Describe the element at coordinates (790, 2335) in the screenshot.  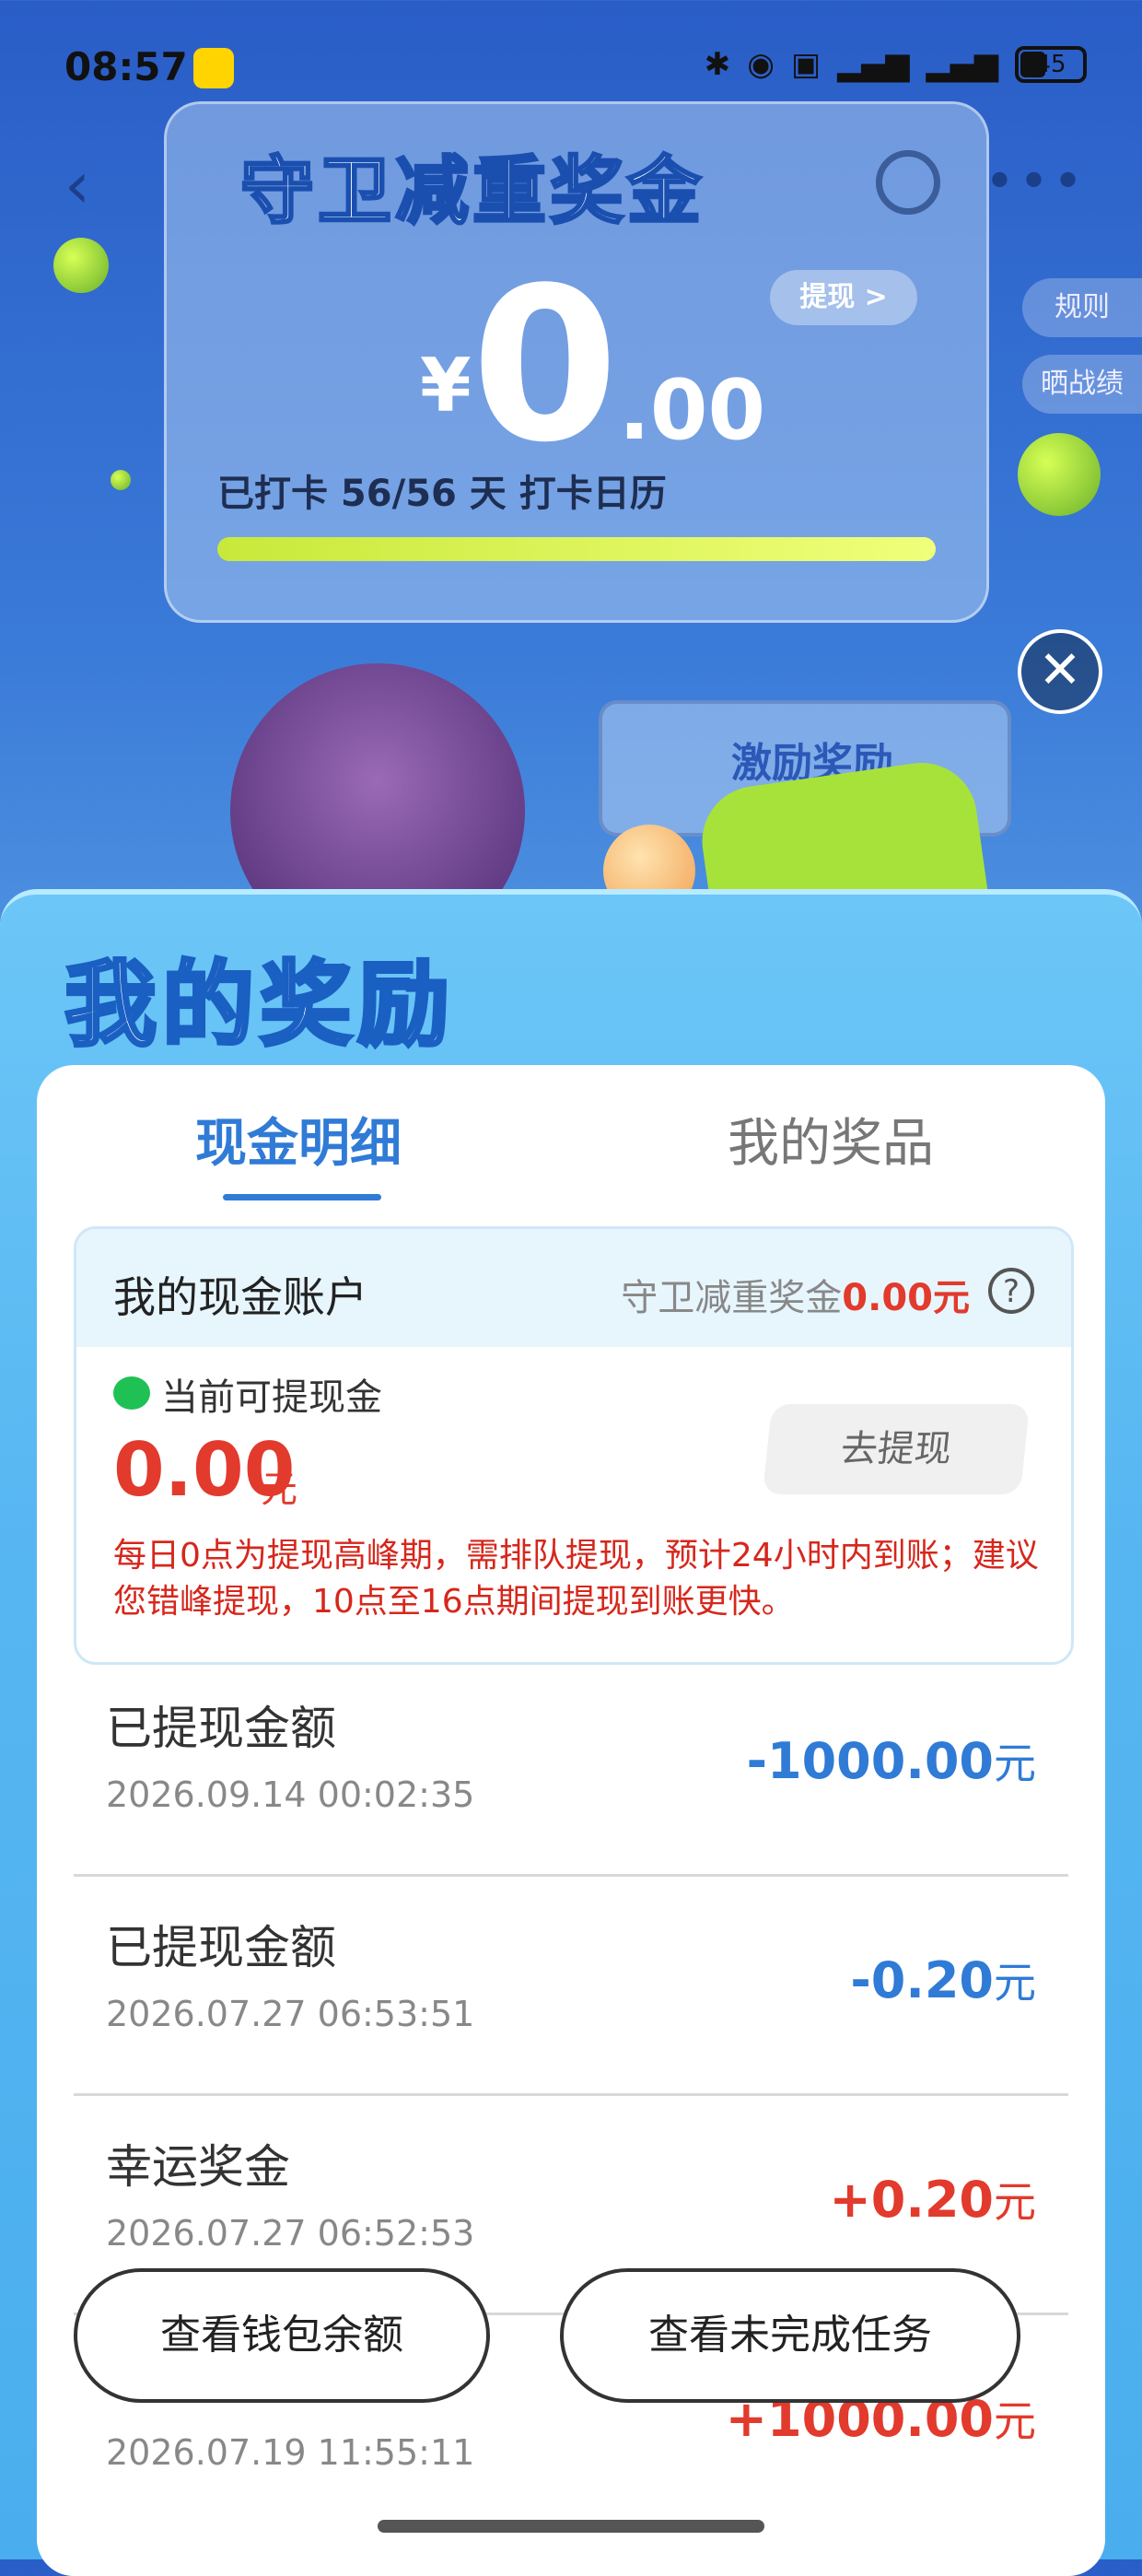
I see `view-unfinished-tasks-button: 查看未完成任务` at that location.